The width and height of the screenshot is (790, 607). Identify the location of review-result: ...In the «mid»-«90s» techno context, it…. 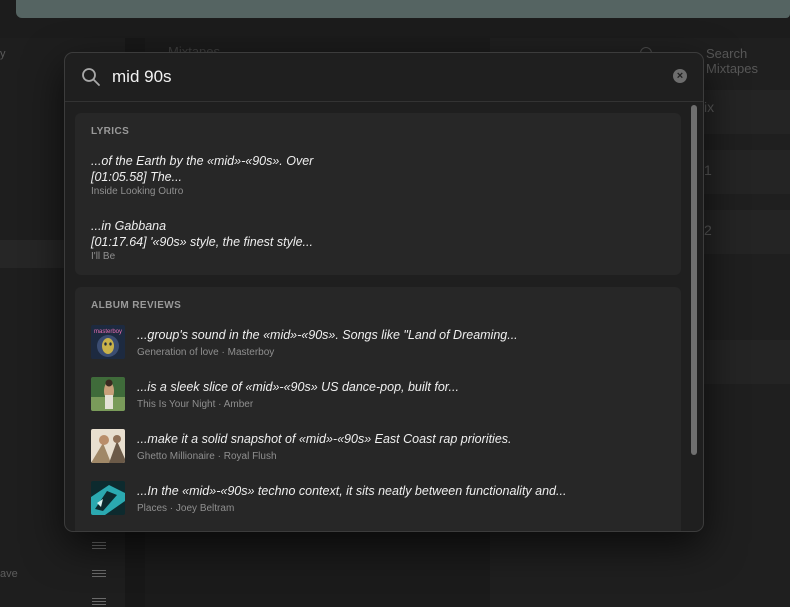
(381, 499).